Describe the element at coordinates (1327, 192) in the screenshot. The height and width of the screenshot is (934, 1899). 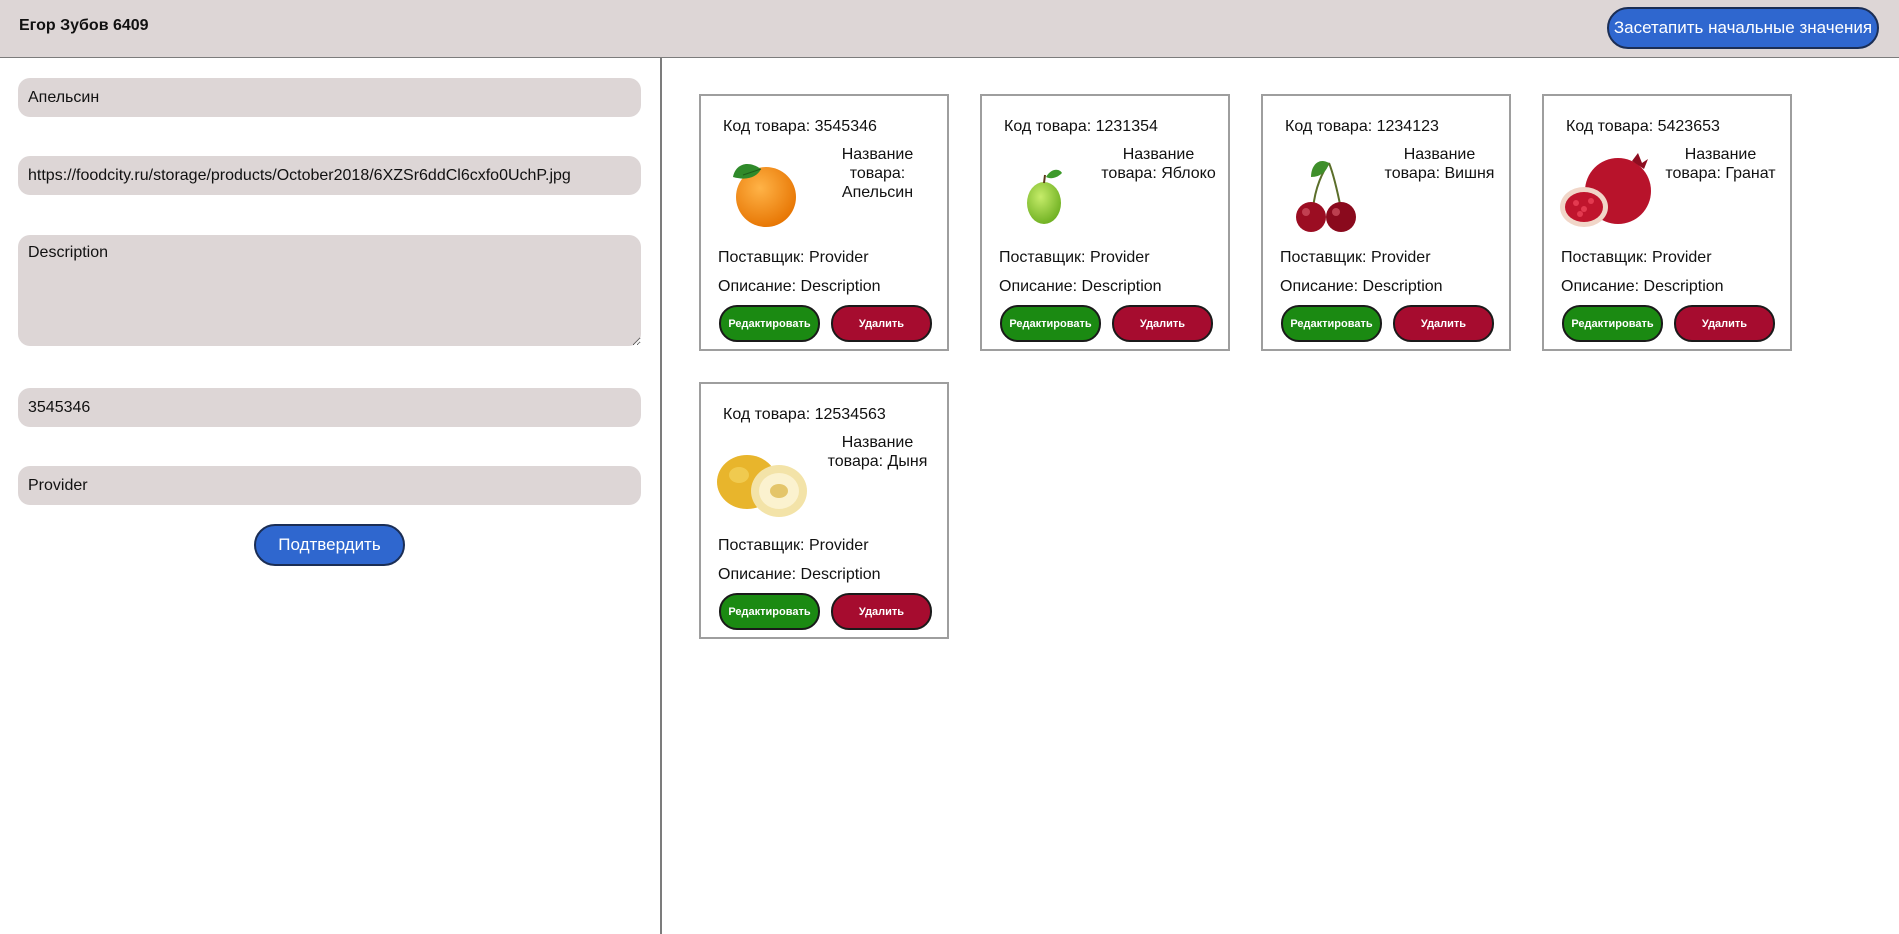
I see `cherry-image` at that location.